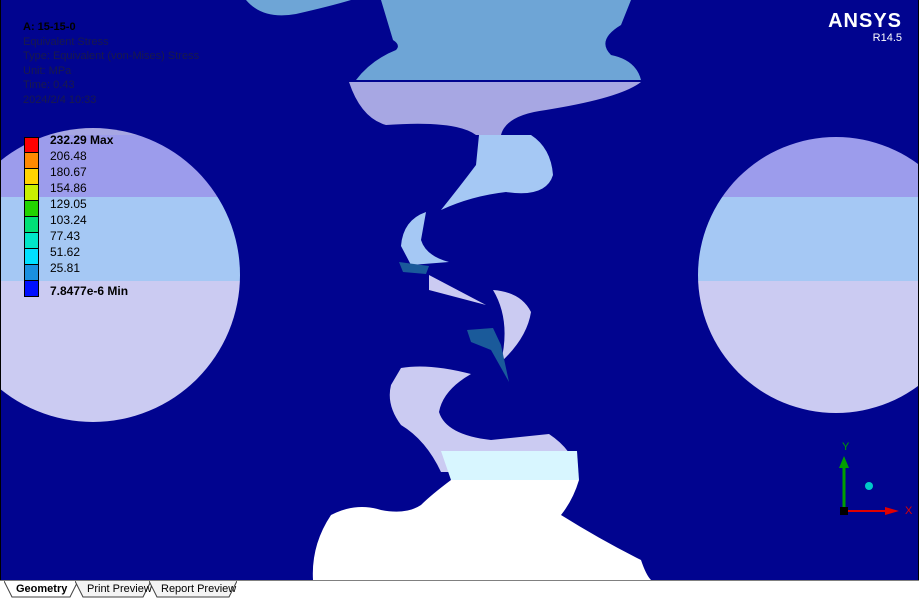 Image resolution: width=919 pixels, height=598 pixels. I want to click on y-axis-head, so click(844, 462).